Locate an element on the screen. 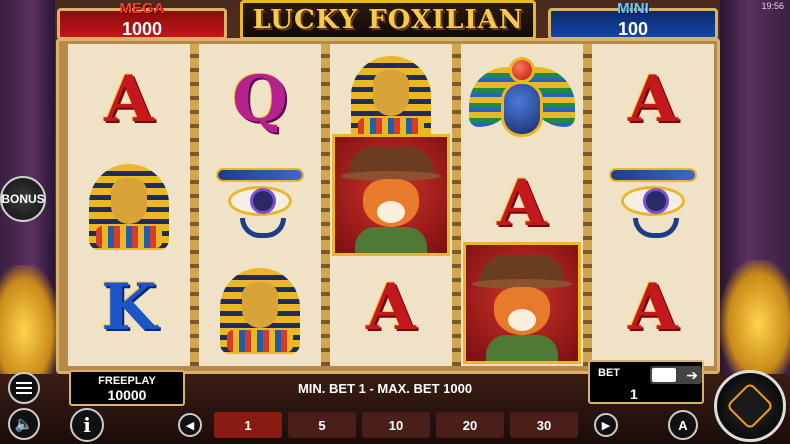  bet-value: 1 is located at coordinates (634, 394).